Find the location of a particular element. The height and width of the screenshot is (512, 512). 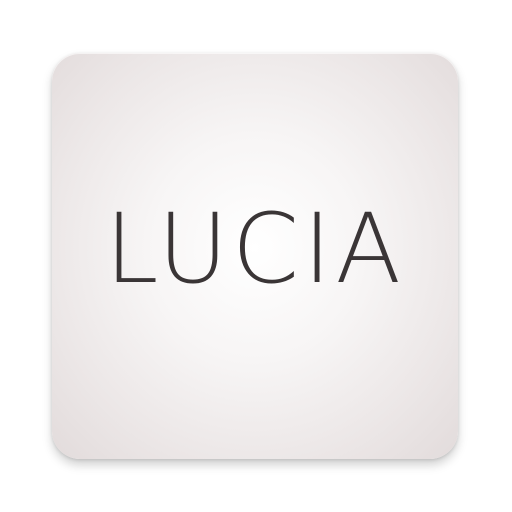

app-wordmark: LUCIA is located at coordinates (255, 249).